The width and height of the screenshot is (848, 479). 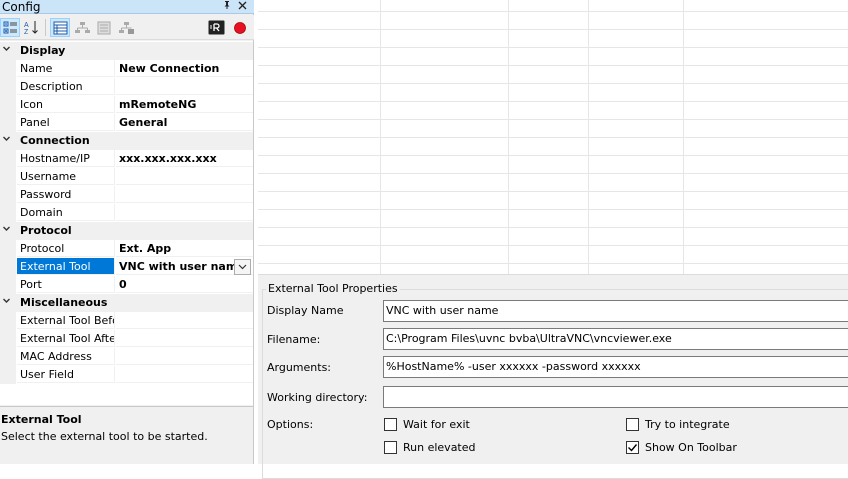 I want to click on property-value: General, so click(x=184, y=122).